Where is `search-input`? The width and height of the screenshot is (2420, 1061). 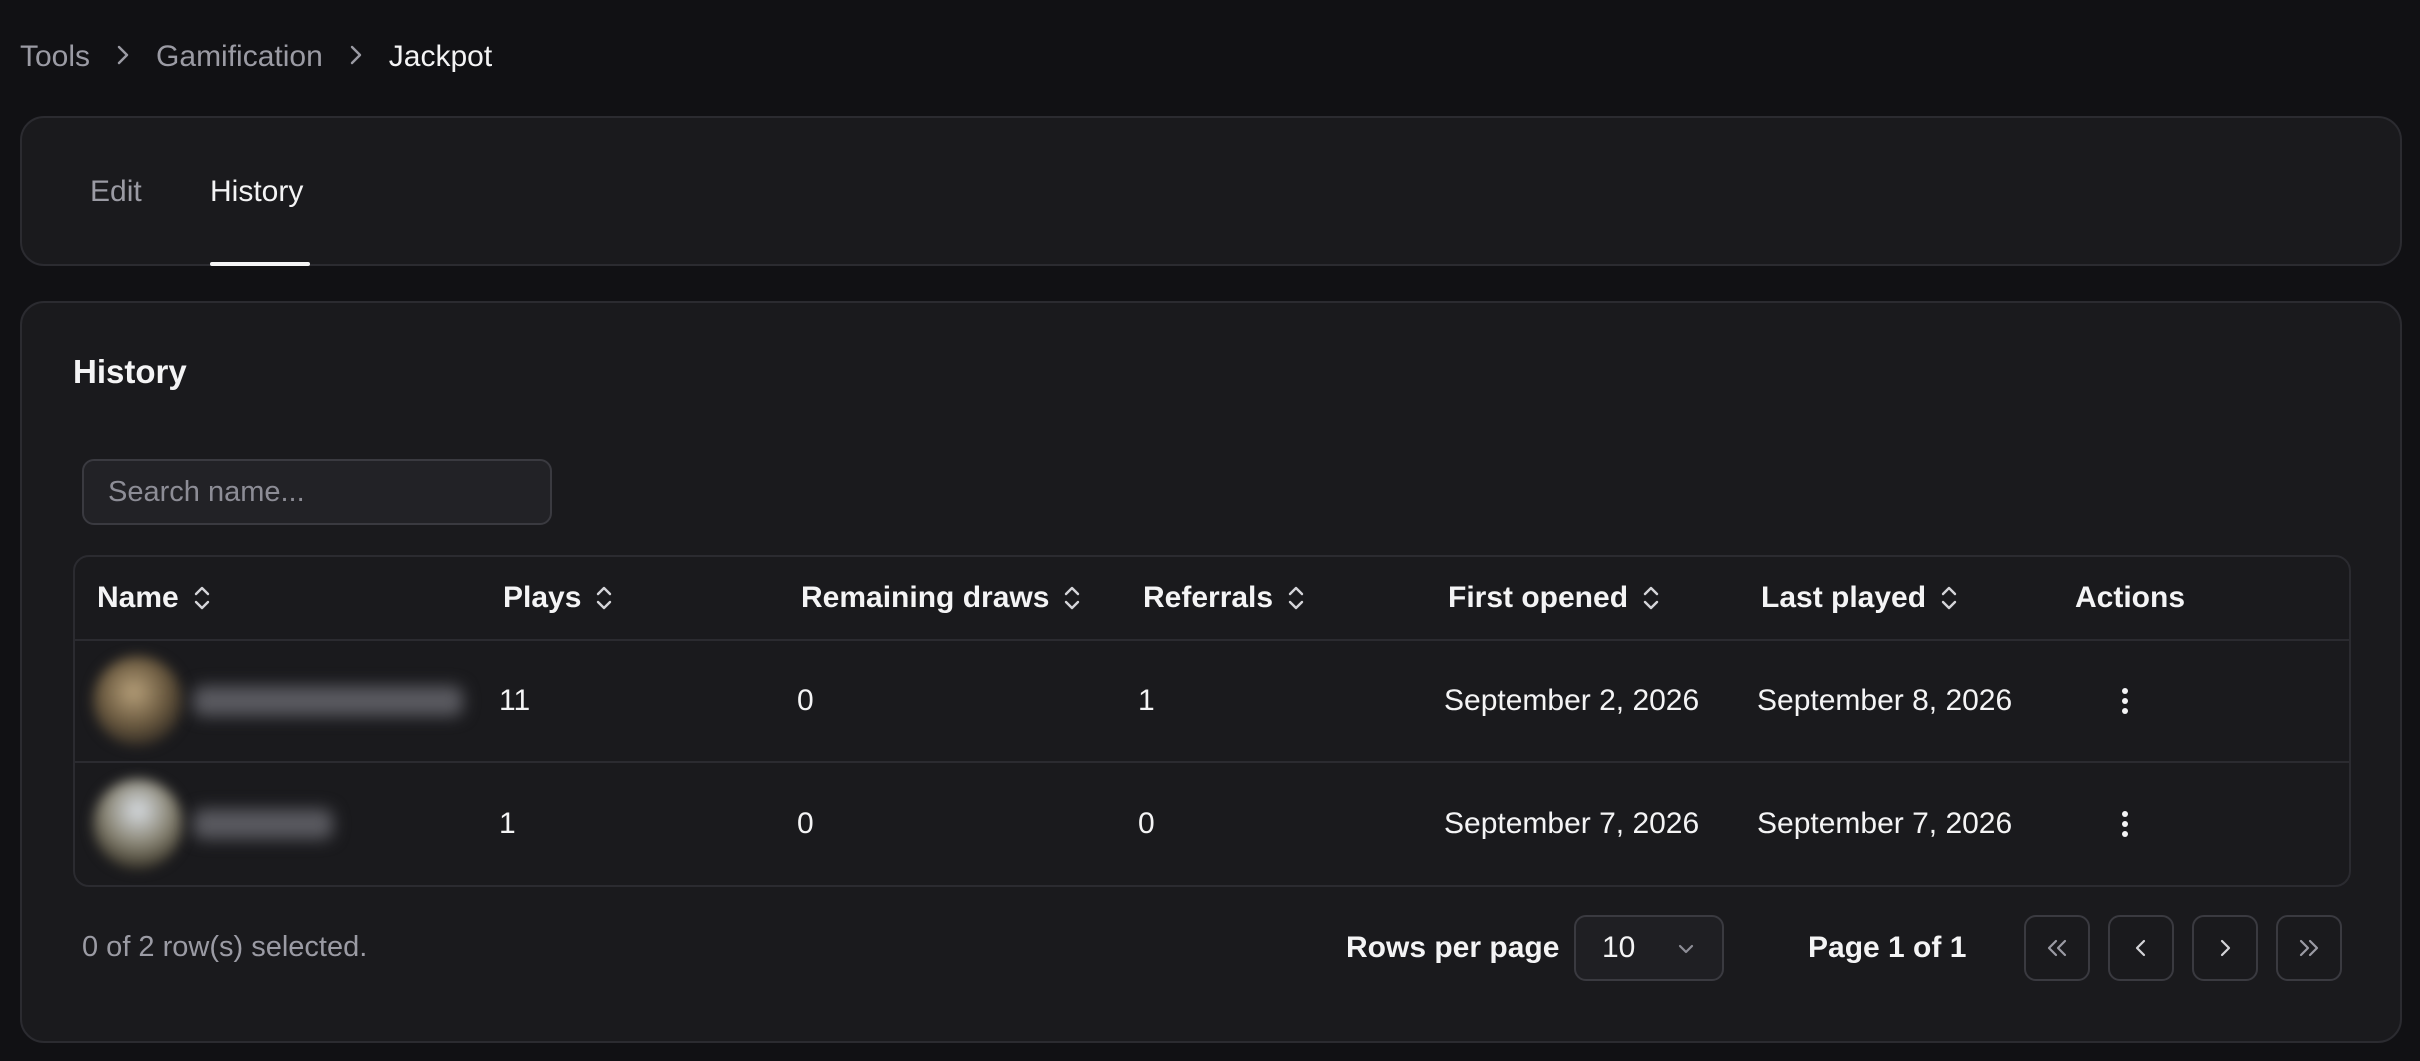 search-input is located at coordinates (317, 492).